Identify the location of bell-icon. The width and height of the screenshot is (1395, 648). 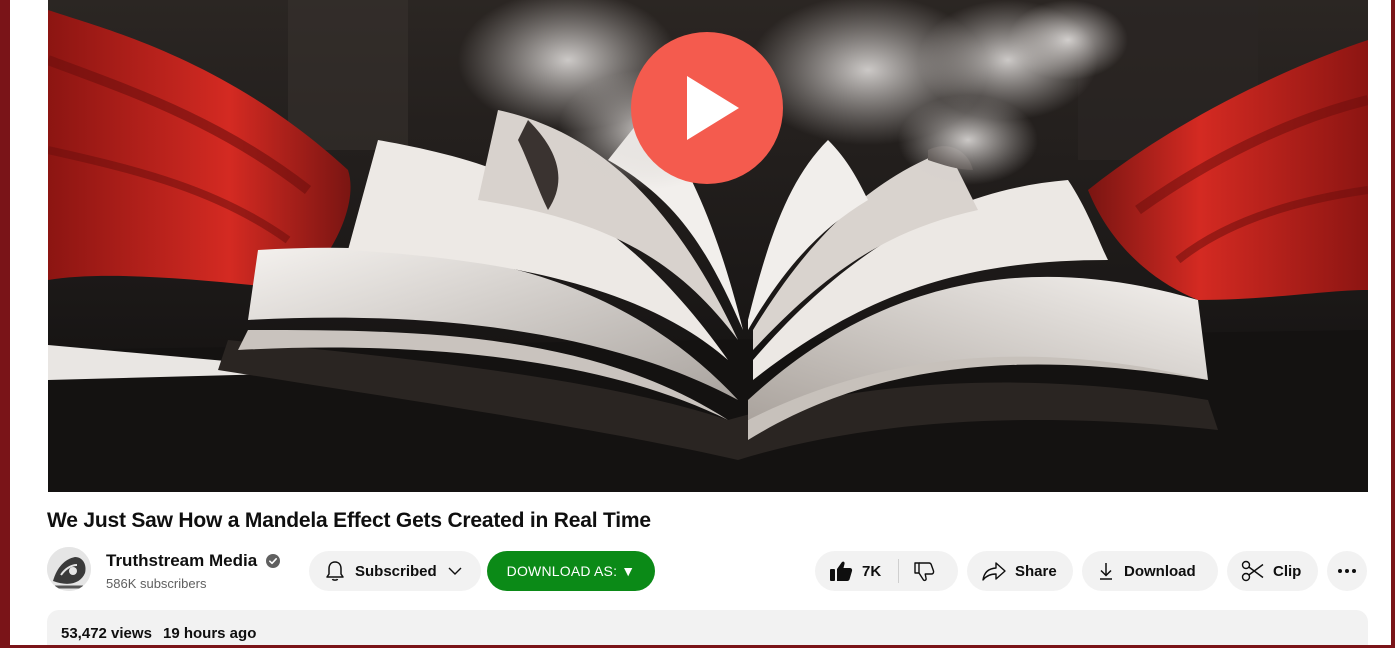
(335, 571).